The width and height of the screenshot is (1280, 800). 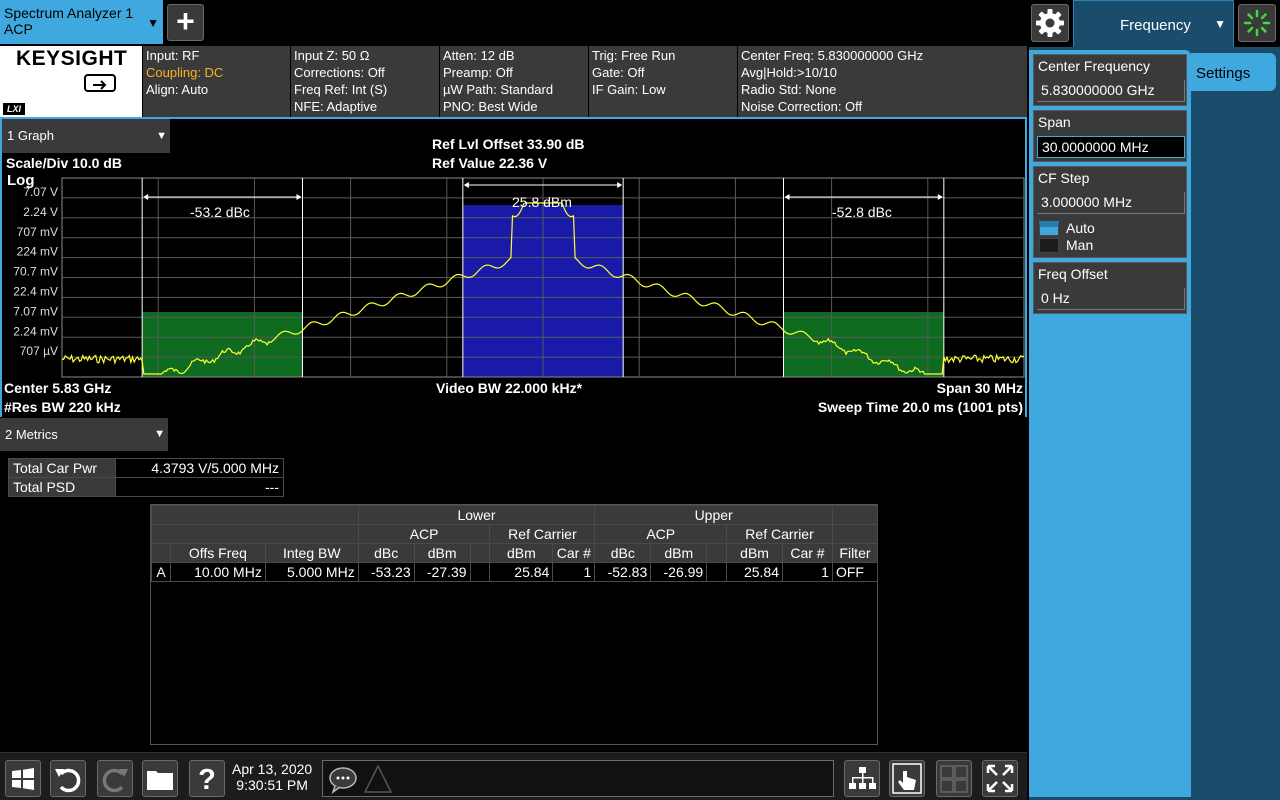 What do you see at coordinates (885, 407) in the screenshot?
I see `sweep-time: Sweep Time 20.0 ms` at bounding box center [885, 407].